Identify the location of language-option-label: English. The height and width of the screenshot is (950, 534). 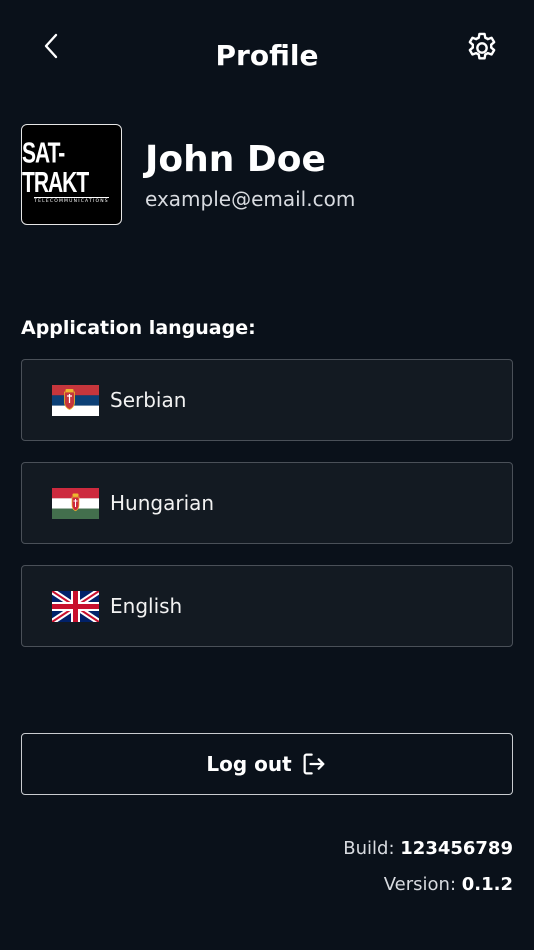
(146, 606).